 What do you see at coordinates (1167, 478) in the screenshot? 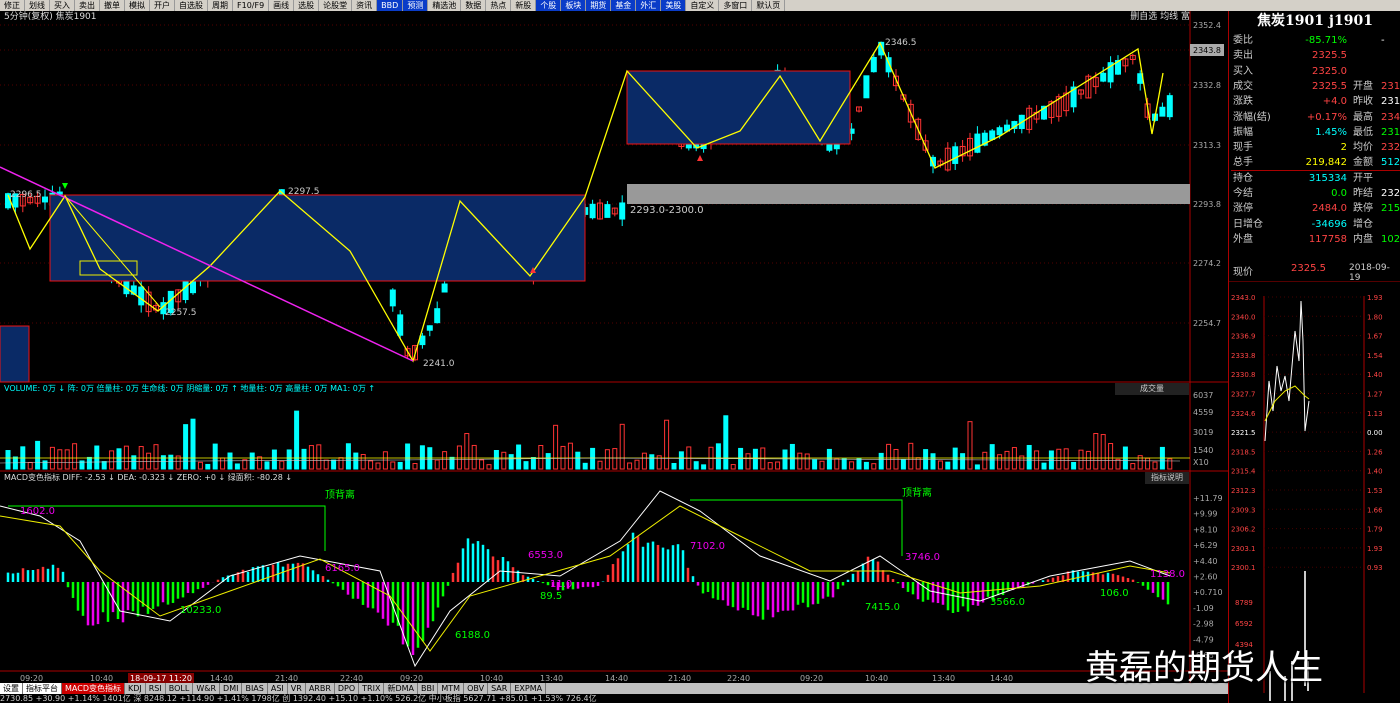
I see `indicator-help-button: 指标说明` at bounding box center [1167, 478].